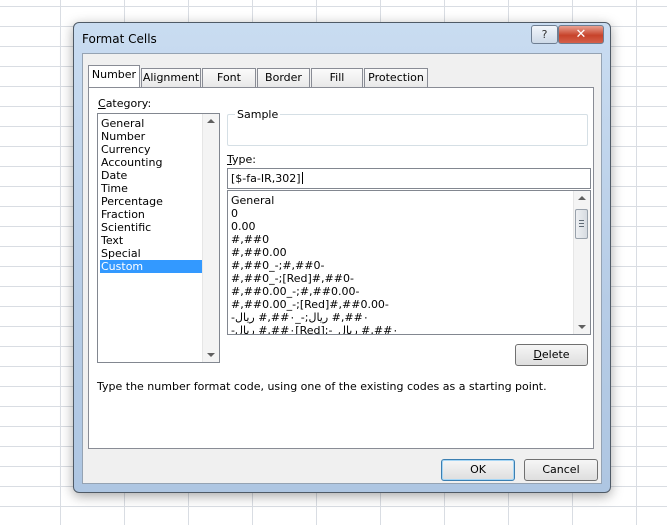 This screenshot has width=667, height=525. I want to click on format-list-scrollbar, so click(581, 262).